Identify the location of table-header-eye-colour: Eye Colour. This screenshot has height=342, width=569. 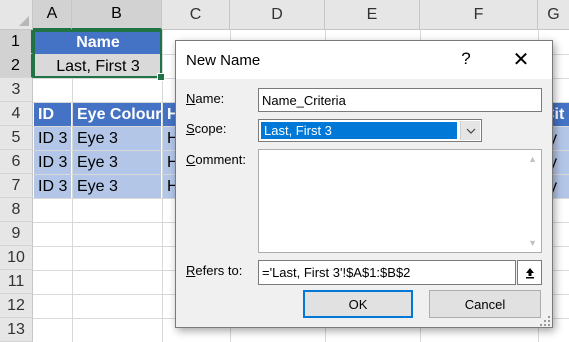
(117, 114).